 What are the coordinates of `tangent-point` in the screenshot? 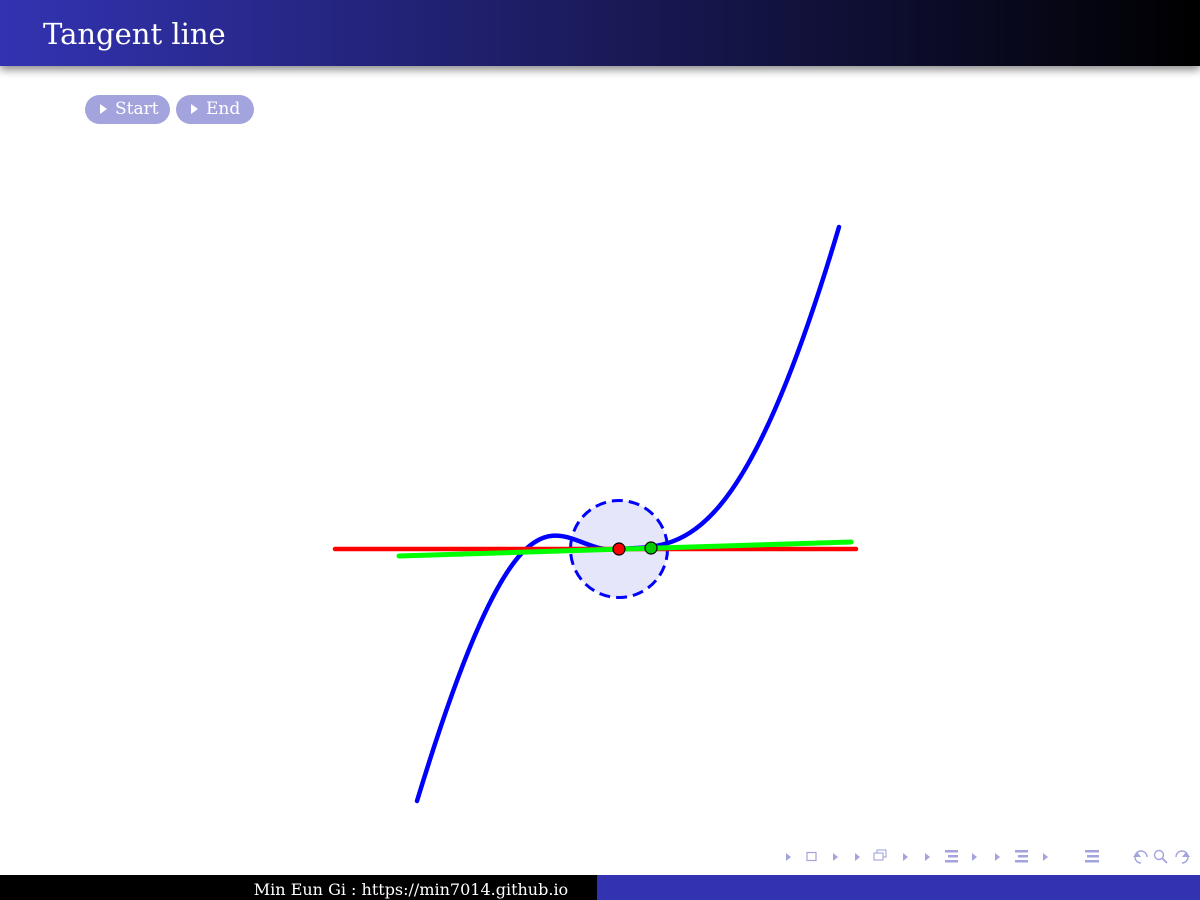 It's located at (619, 549).